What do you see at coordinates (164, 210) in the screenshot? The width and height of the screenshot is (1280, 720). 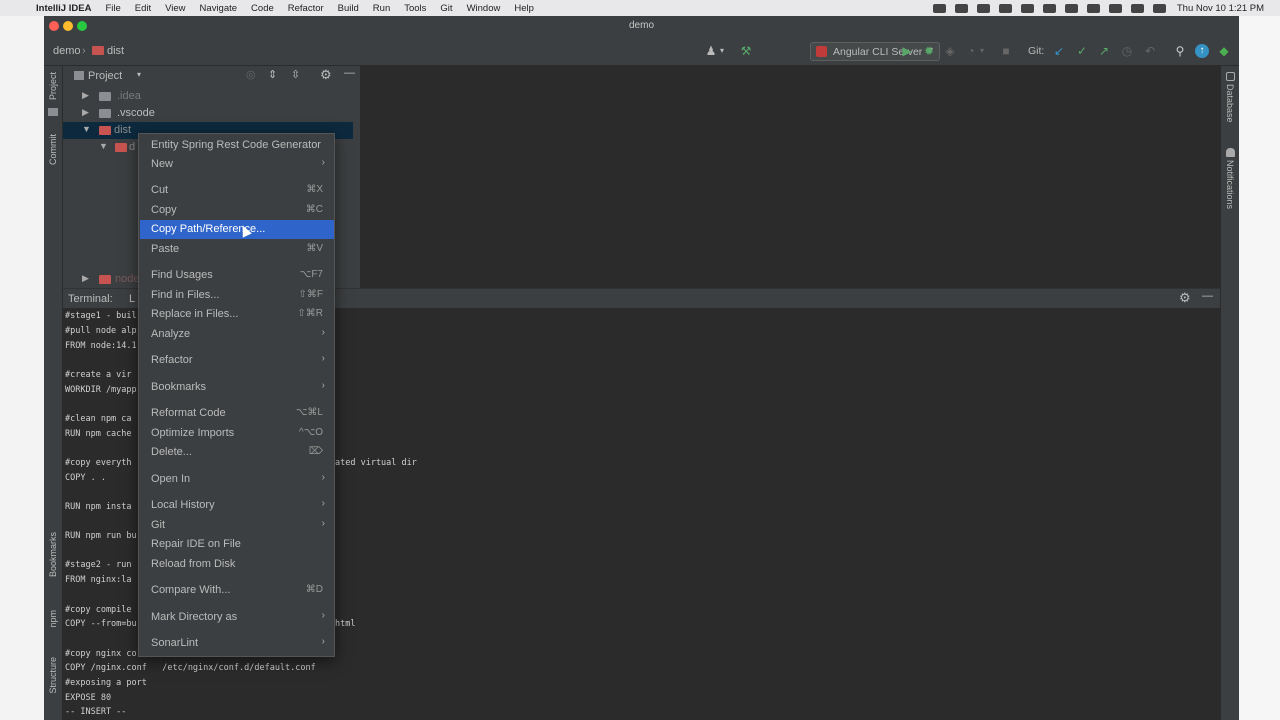 I see `menu-item-label: Copy` at bounding box center [164, 210].